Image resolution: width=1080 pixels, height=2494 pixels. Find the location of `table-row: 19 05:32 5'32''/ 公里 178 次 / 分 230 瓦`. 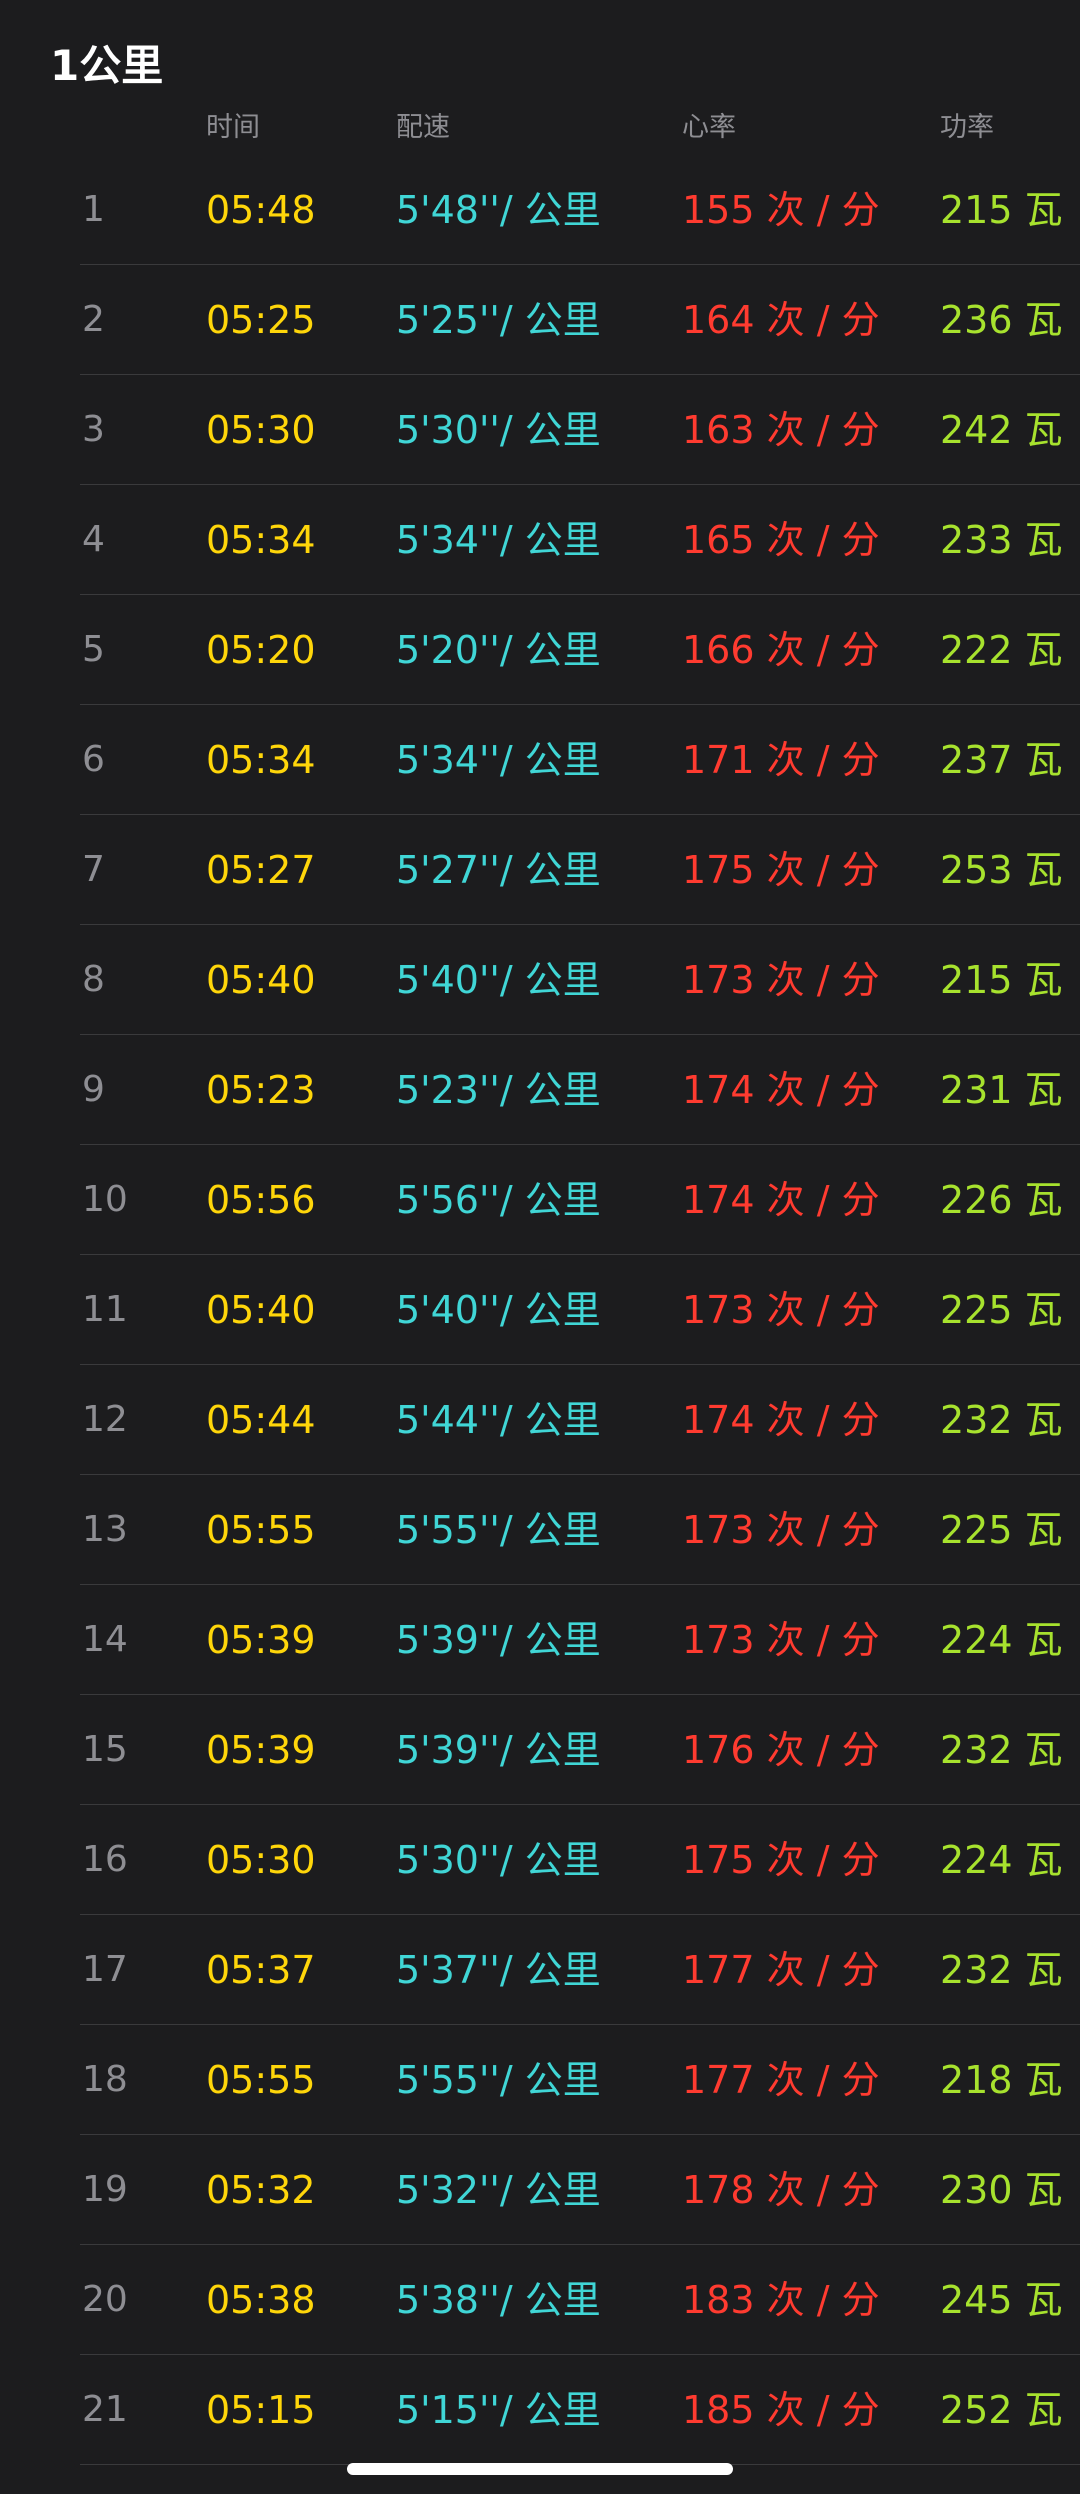

table-row: 19 05:32 5'32''/ 公里 178 次 / 分 230 瓦 is located at coordinates (580, 2190).